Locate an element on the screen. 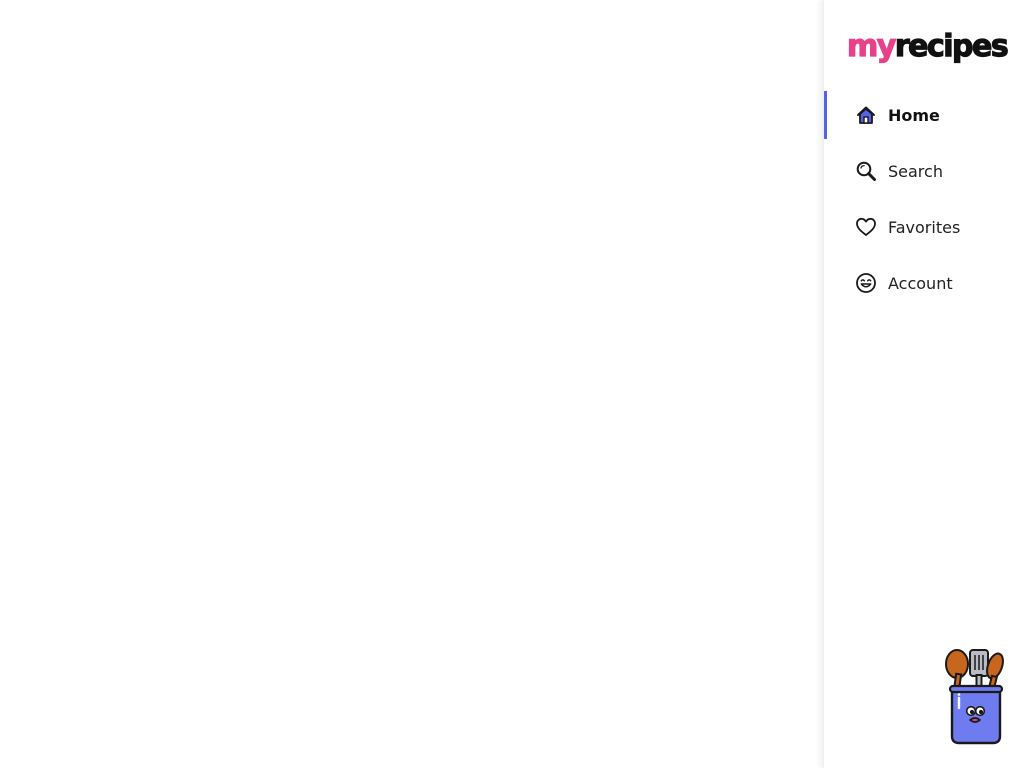  sidebar-item-label: Search is located at coordinates (915, 171).